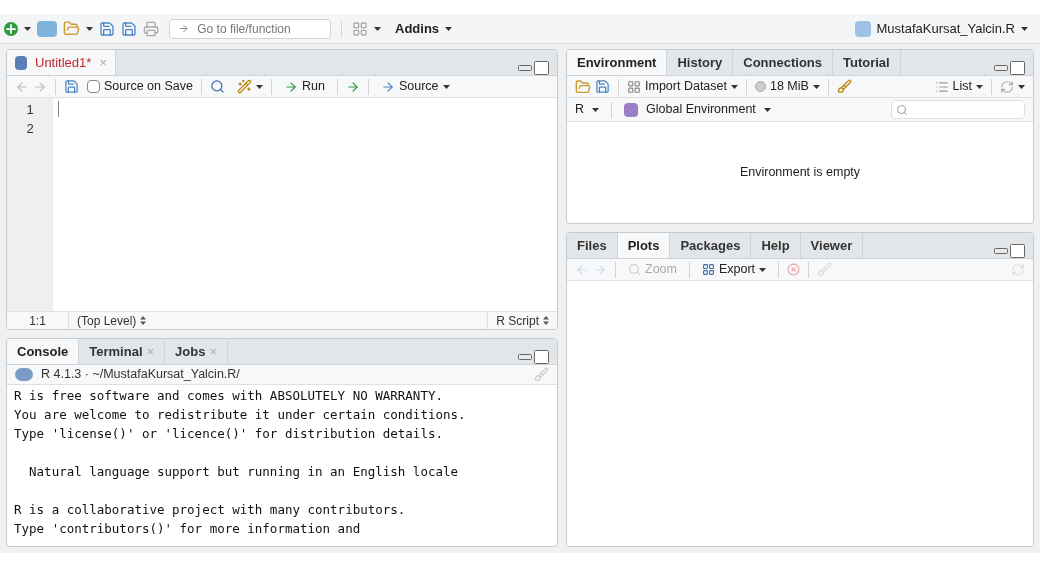  What do you see at coordinates (151, 28) in the screenshot?
I see `print-icon` at bounding box center [151, 28].